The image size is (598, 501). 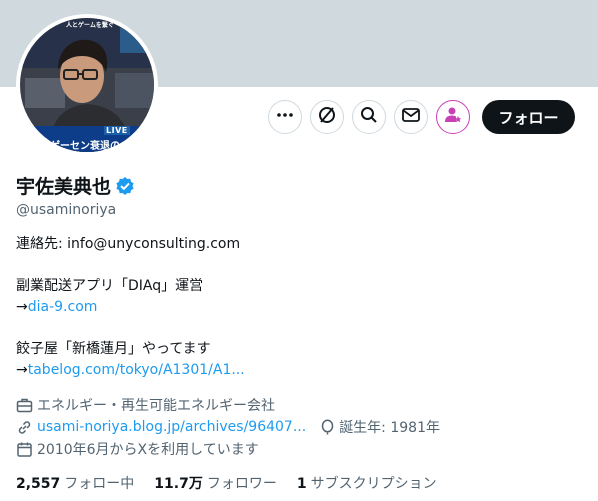 What do you see at coordinates (128, 244) in the screenshot?
I see `bio-contact: 連絡先: info@unyconsulting.com` at bounding box center [128, 244].